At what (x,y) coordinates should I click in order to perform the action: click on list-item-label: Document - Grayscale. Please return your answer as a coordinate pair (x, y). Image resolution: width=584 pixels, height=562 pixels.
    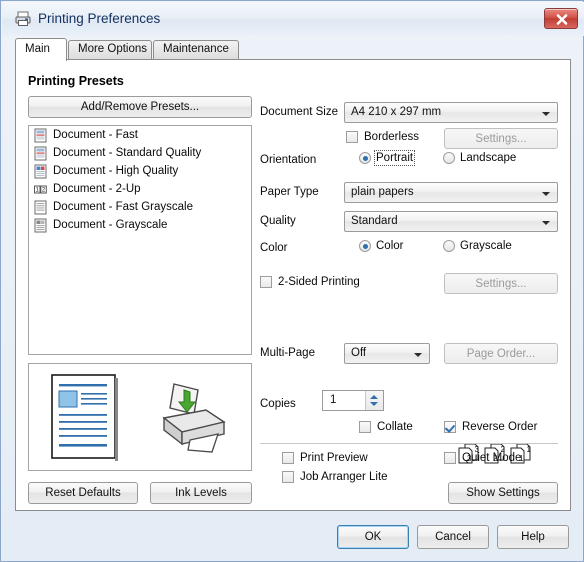
    Looking at the image, I should click on (110, 225).